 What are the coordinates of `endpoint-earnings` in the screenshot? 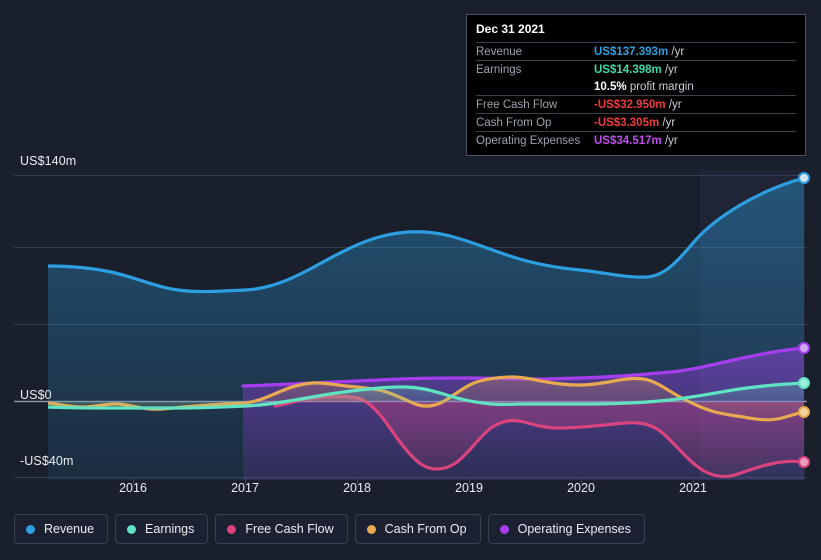 It's located at (804, 383).